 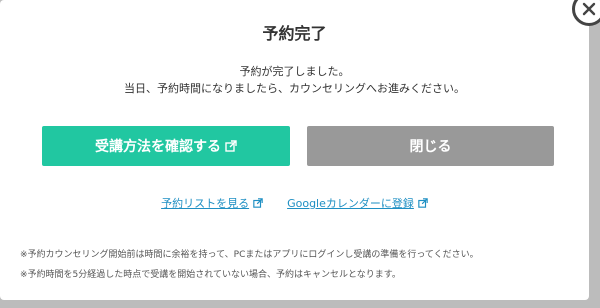 I want to click on completion-message: 予約が完了しました。, so click(x=294, y=71).